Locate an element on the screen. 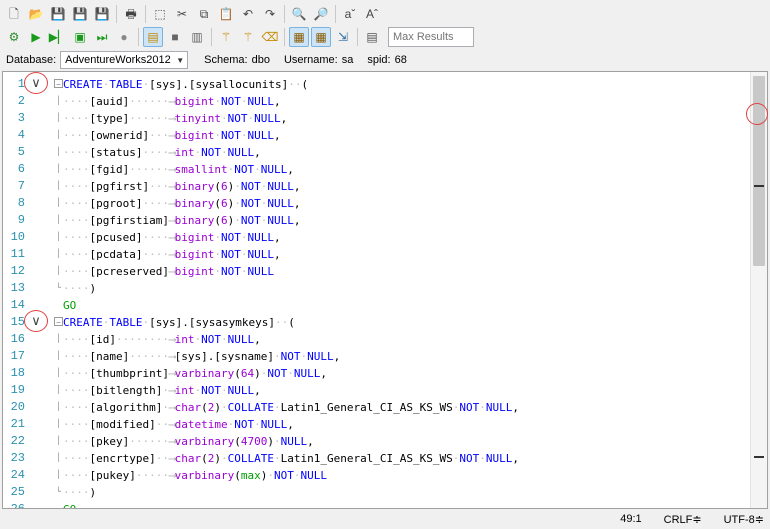 Image resolution: width=770 pixels, height=529 pixels. vertical-scrollbar is located at coordinates (758, 290).